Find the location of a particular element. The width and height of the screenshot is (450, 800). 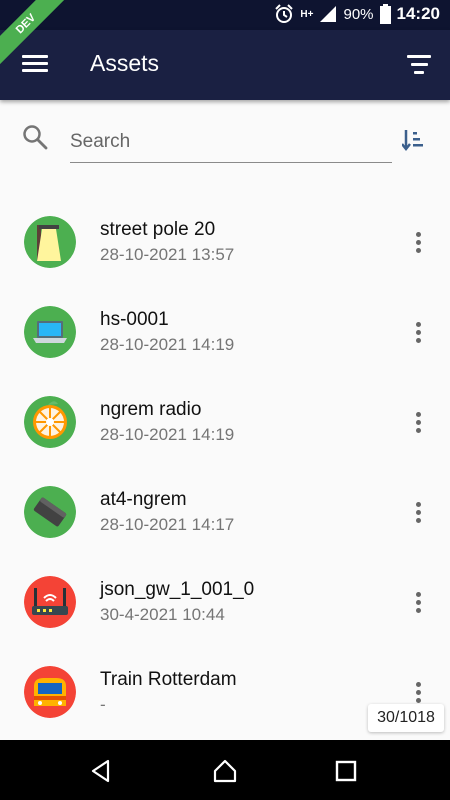

recent-apps-icon is located at coordinates (346, 771).